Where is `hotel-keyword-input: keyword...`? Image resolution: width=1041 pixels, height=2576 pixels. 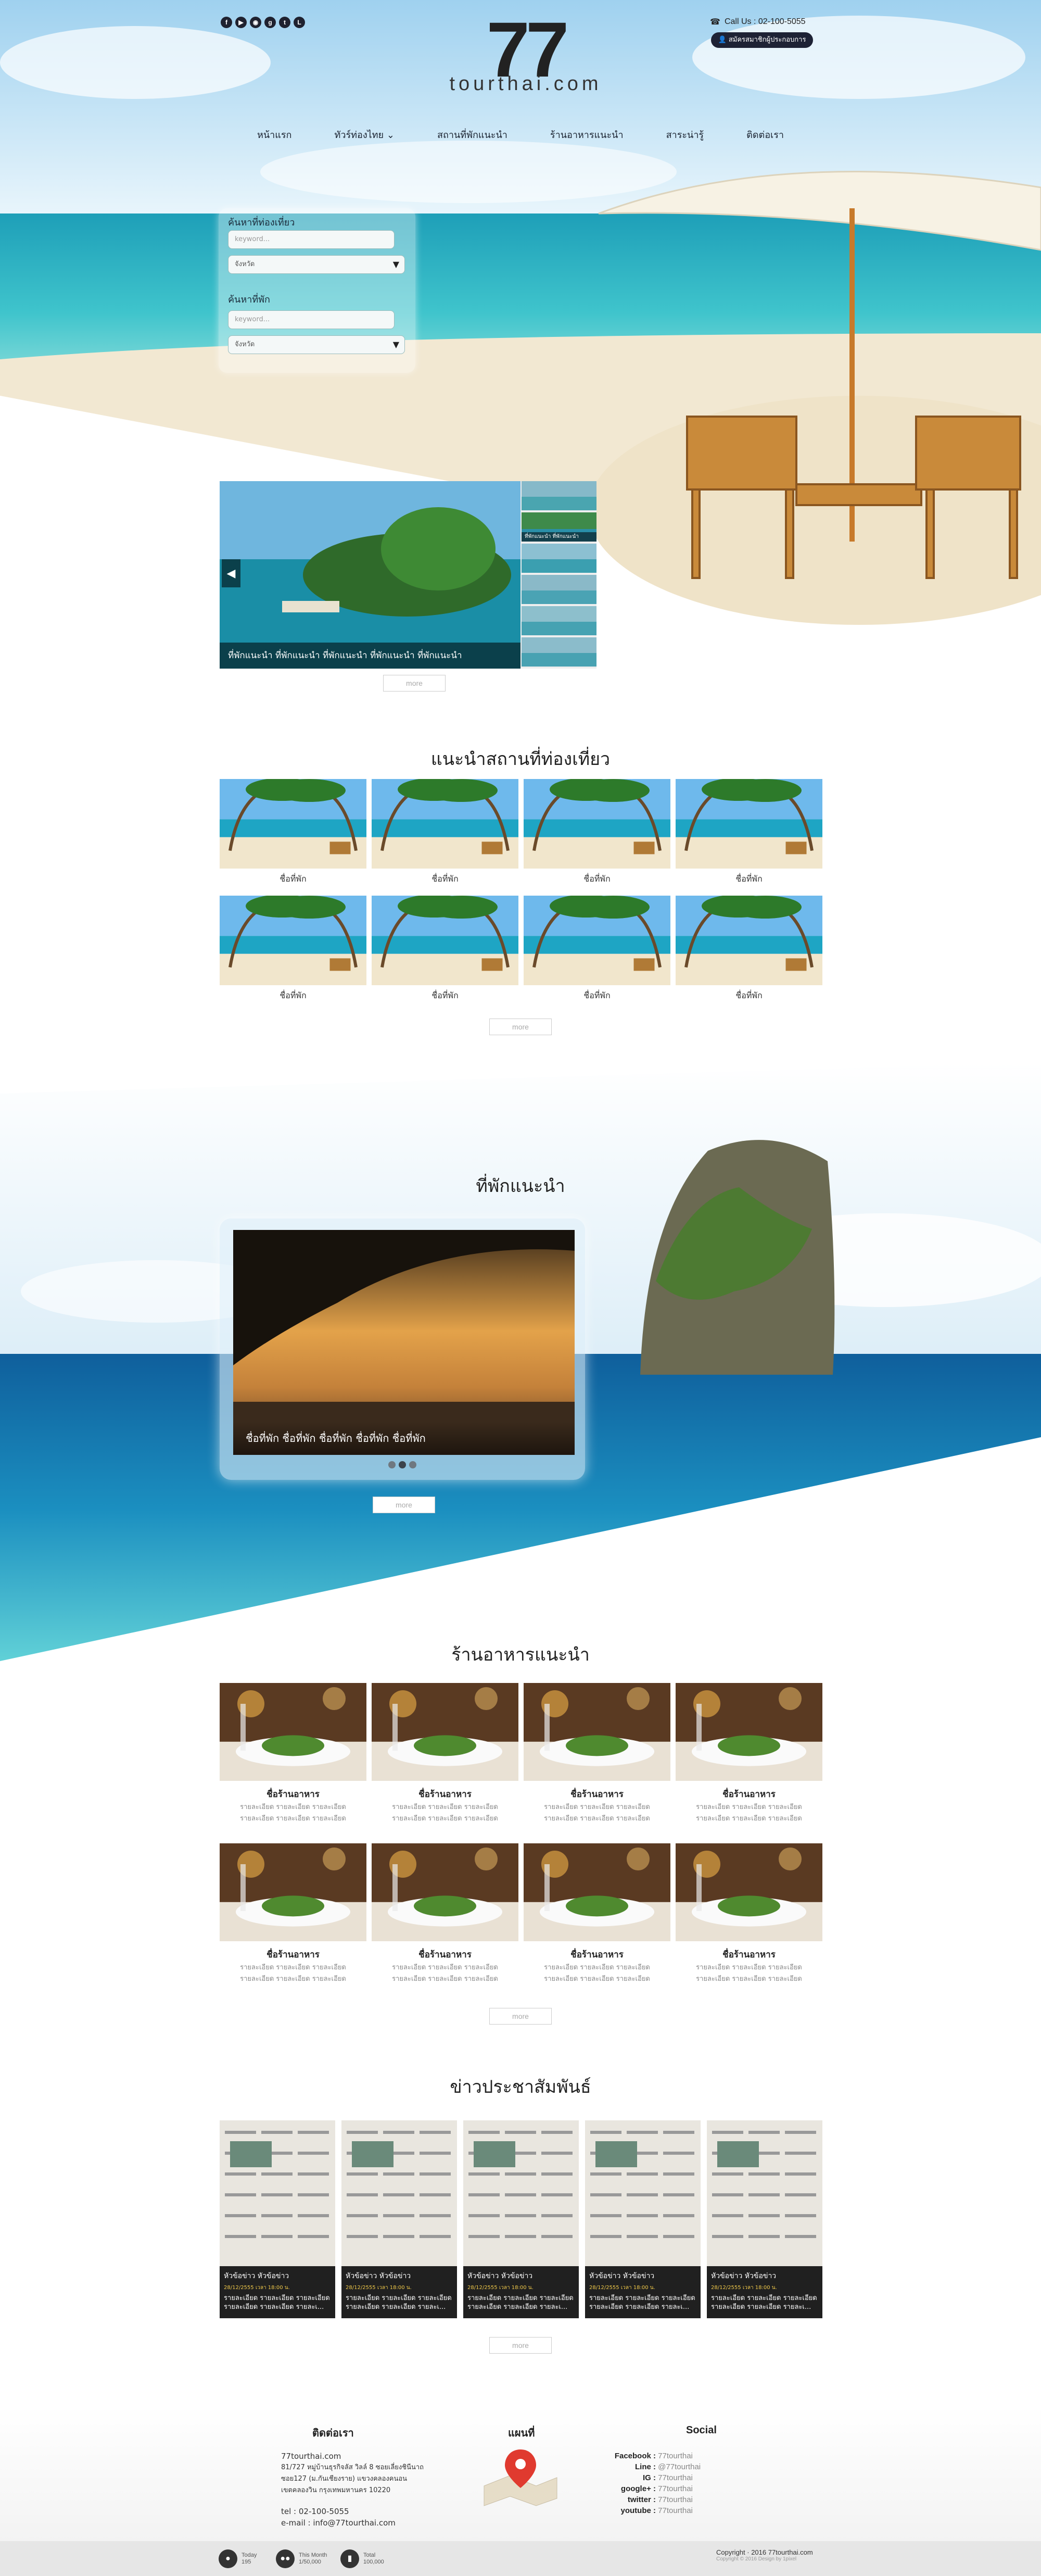 hotel-keyword-input: keyword... is located at coordinates (311, 320).